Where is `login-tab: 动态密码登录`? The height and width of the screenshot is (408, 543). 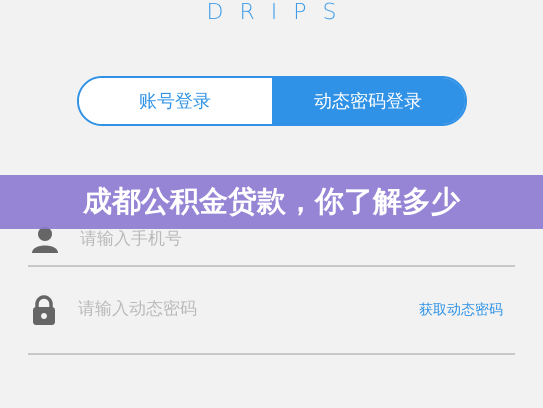 login-tab: 动态密码登录 is located at coordinates (368, 101).